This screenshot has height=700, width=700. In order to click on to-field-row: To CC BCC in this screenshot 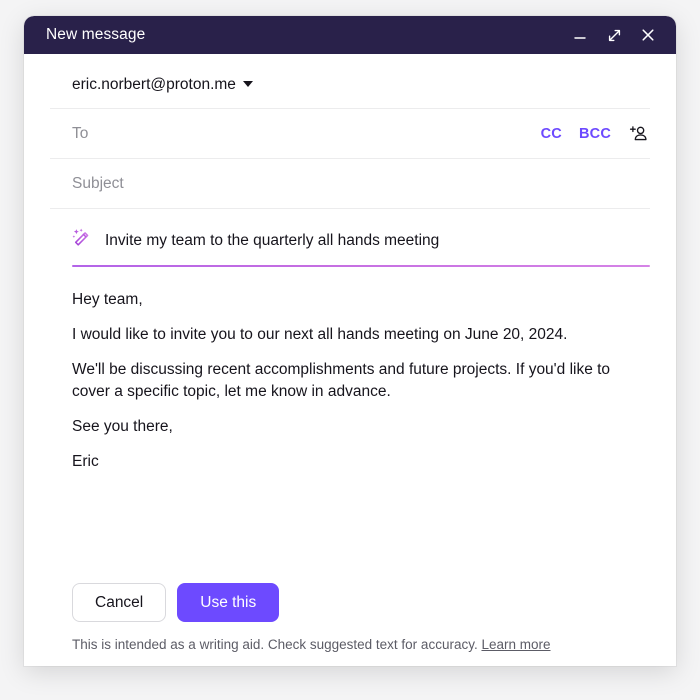, I will do `click(350, 133)`.